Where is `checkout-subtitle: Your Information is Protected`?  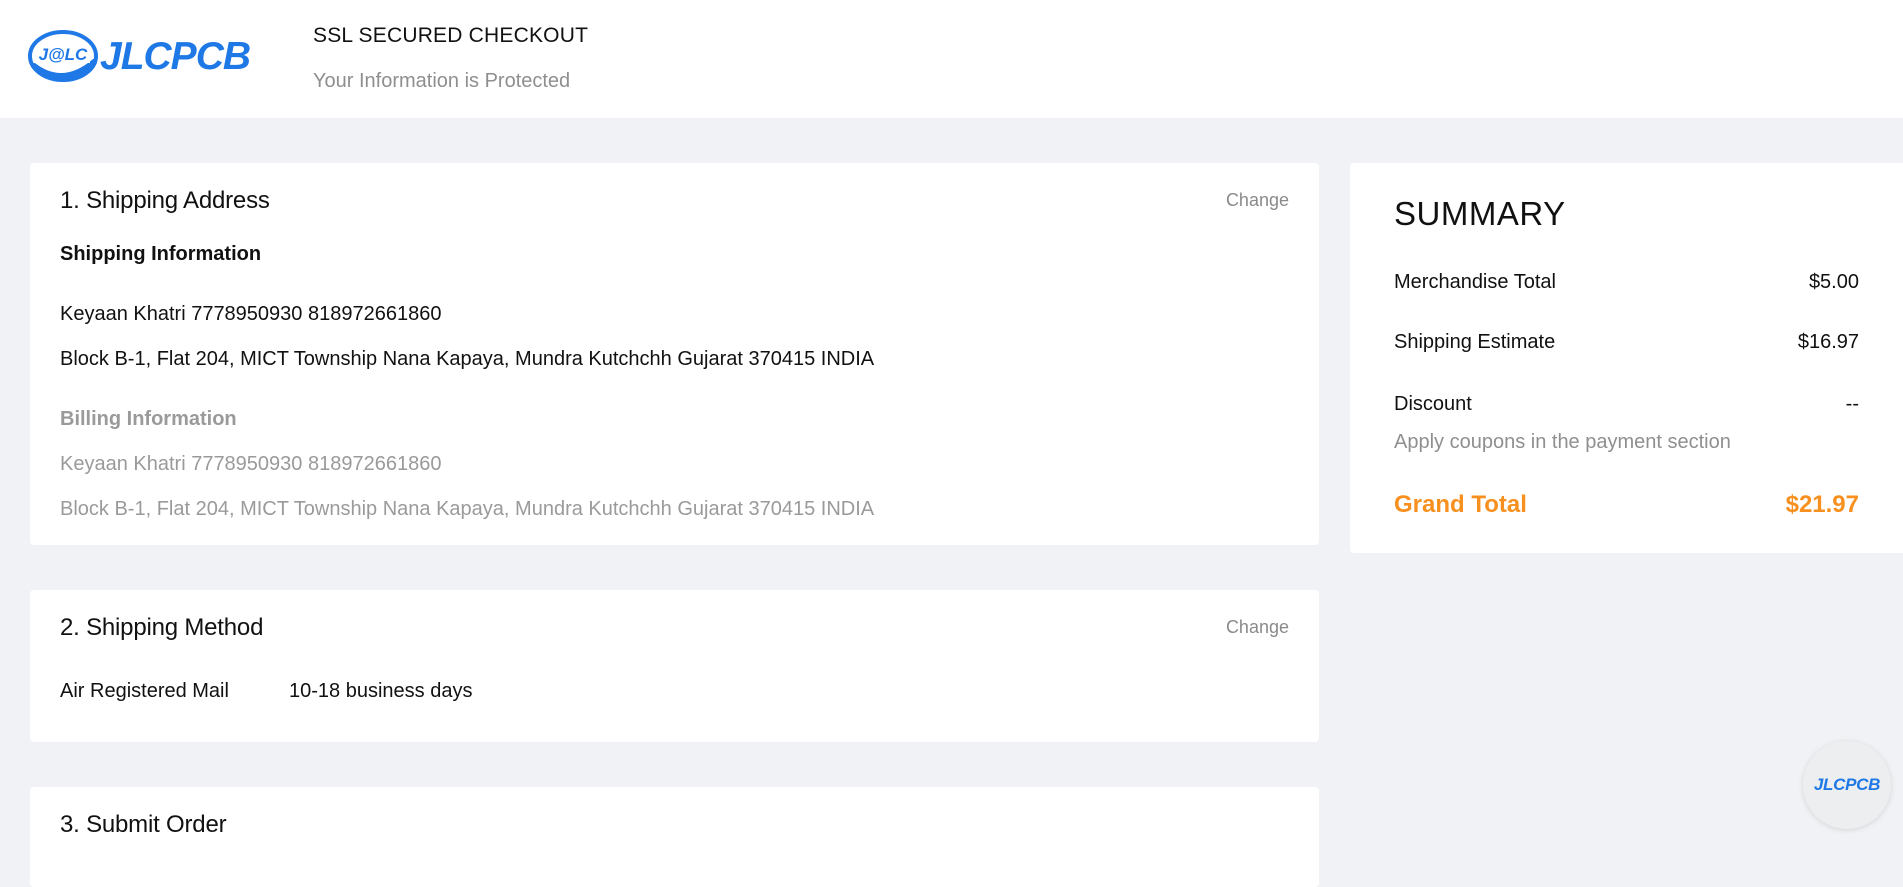 checkout-subtitle: Your Information is Protected is located at coordinates (442, 81).